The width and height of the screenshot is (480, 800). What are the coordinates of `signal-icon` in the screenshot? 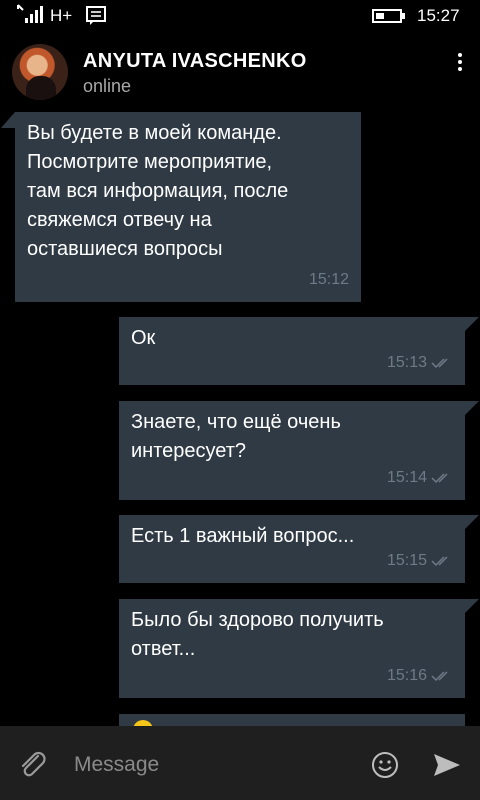 It's located at (30, 13).